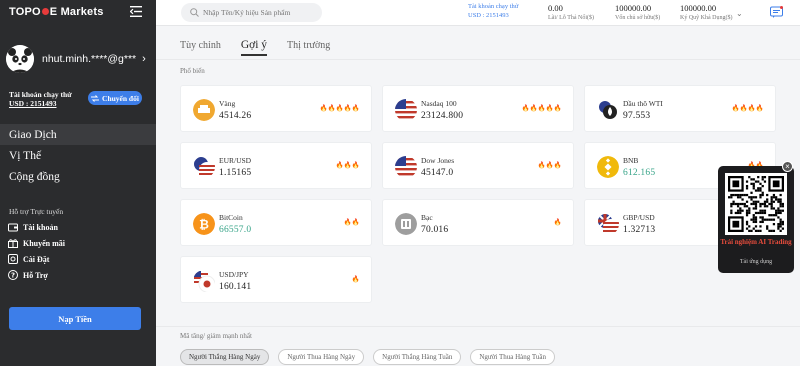  I want to click on sub-nav-promotions: Khuyến mãi, so click(78, 243).